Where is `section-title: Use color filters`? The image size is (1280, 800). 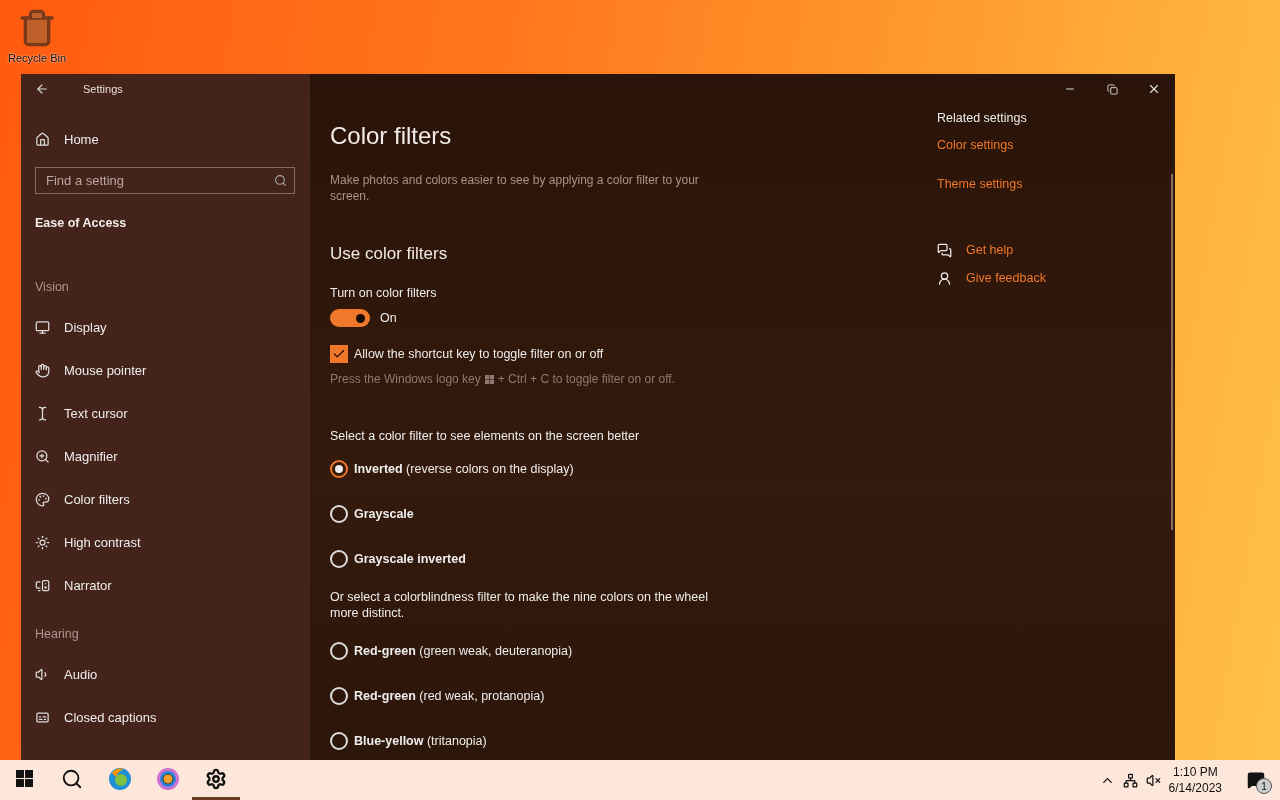 section-title: Use color filters is located at coordinates (389, 254).